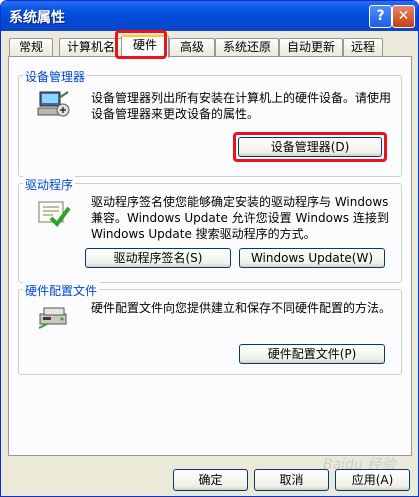 The width and height of the screenshot is (419, 497). What do you see at coordinates (247, 47) in the screenshot?
I see `tab-system-restore: 系统还原` at bounding box center [247, 47].